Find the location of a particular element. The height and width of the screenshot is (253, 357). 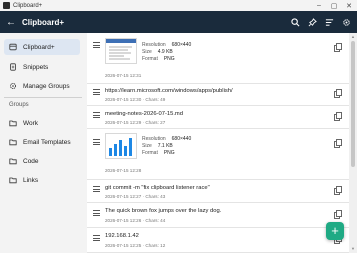

app-toolbar is located at coordinates (321, 22).